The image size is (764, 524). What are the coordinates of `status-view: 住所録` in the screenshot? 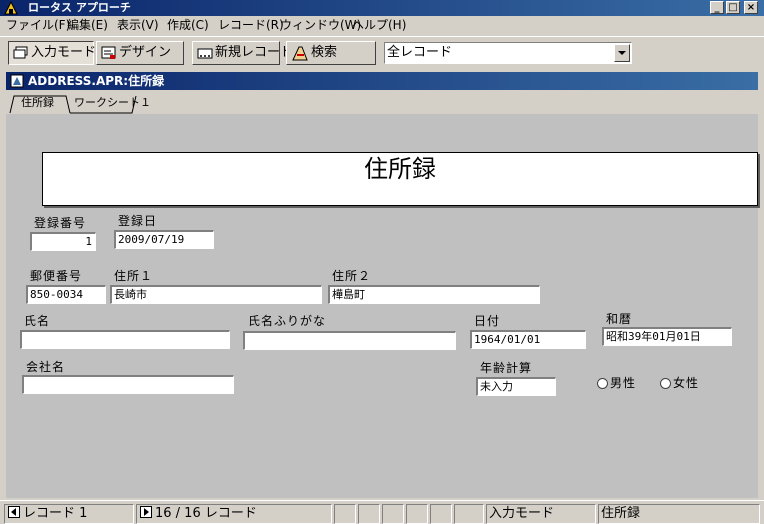 It's located at (621, 513).